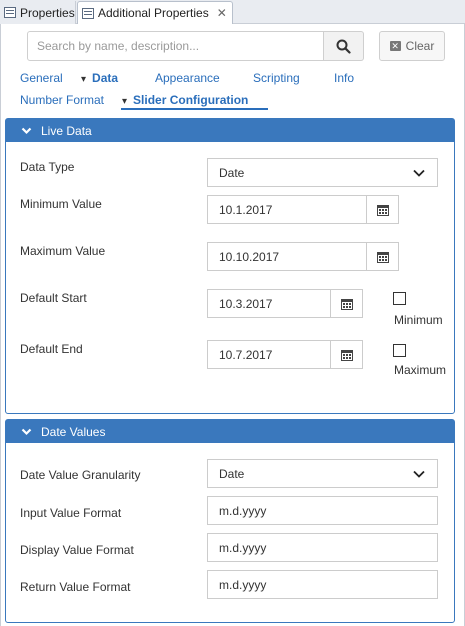 Image resolution: width=465 pixels, height=626 pixels. I want to click on date-values-panel-header: Date Values, so click(230, 431).